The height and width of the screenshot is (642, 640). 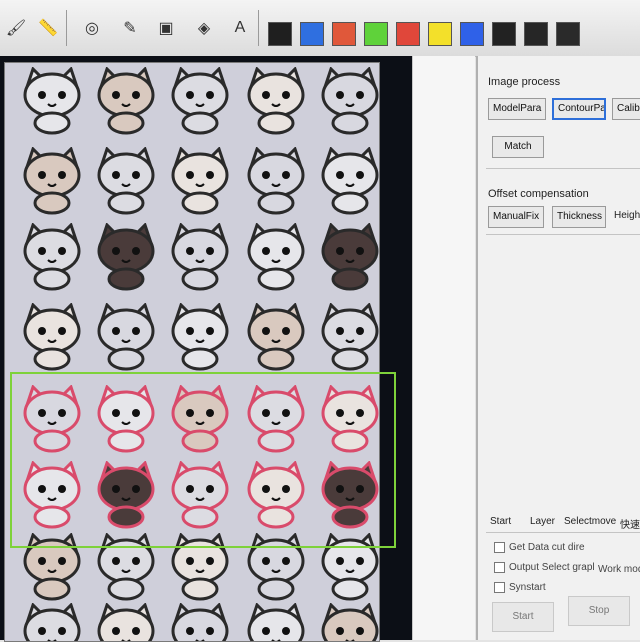 I want to click on option-label: Output Select grapl, so click(x=552, y=567).